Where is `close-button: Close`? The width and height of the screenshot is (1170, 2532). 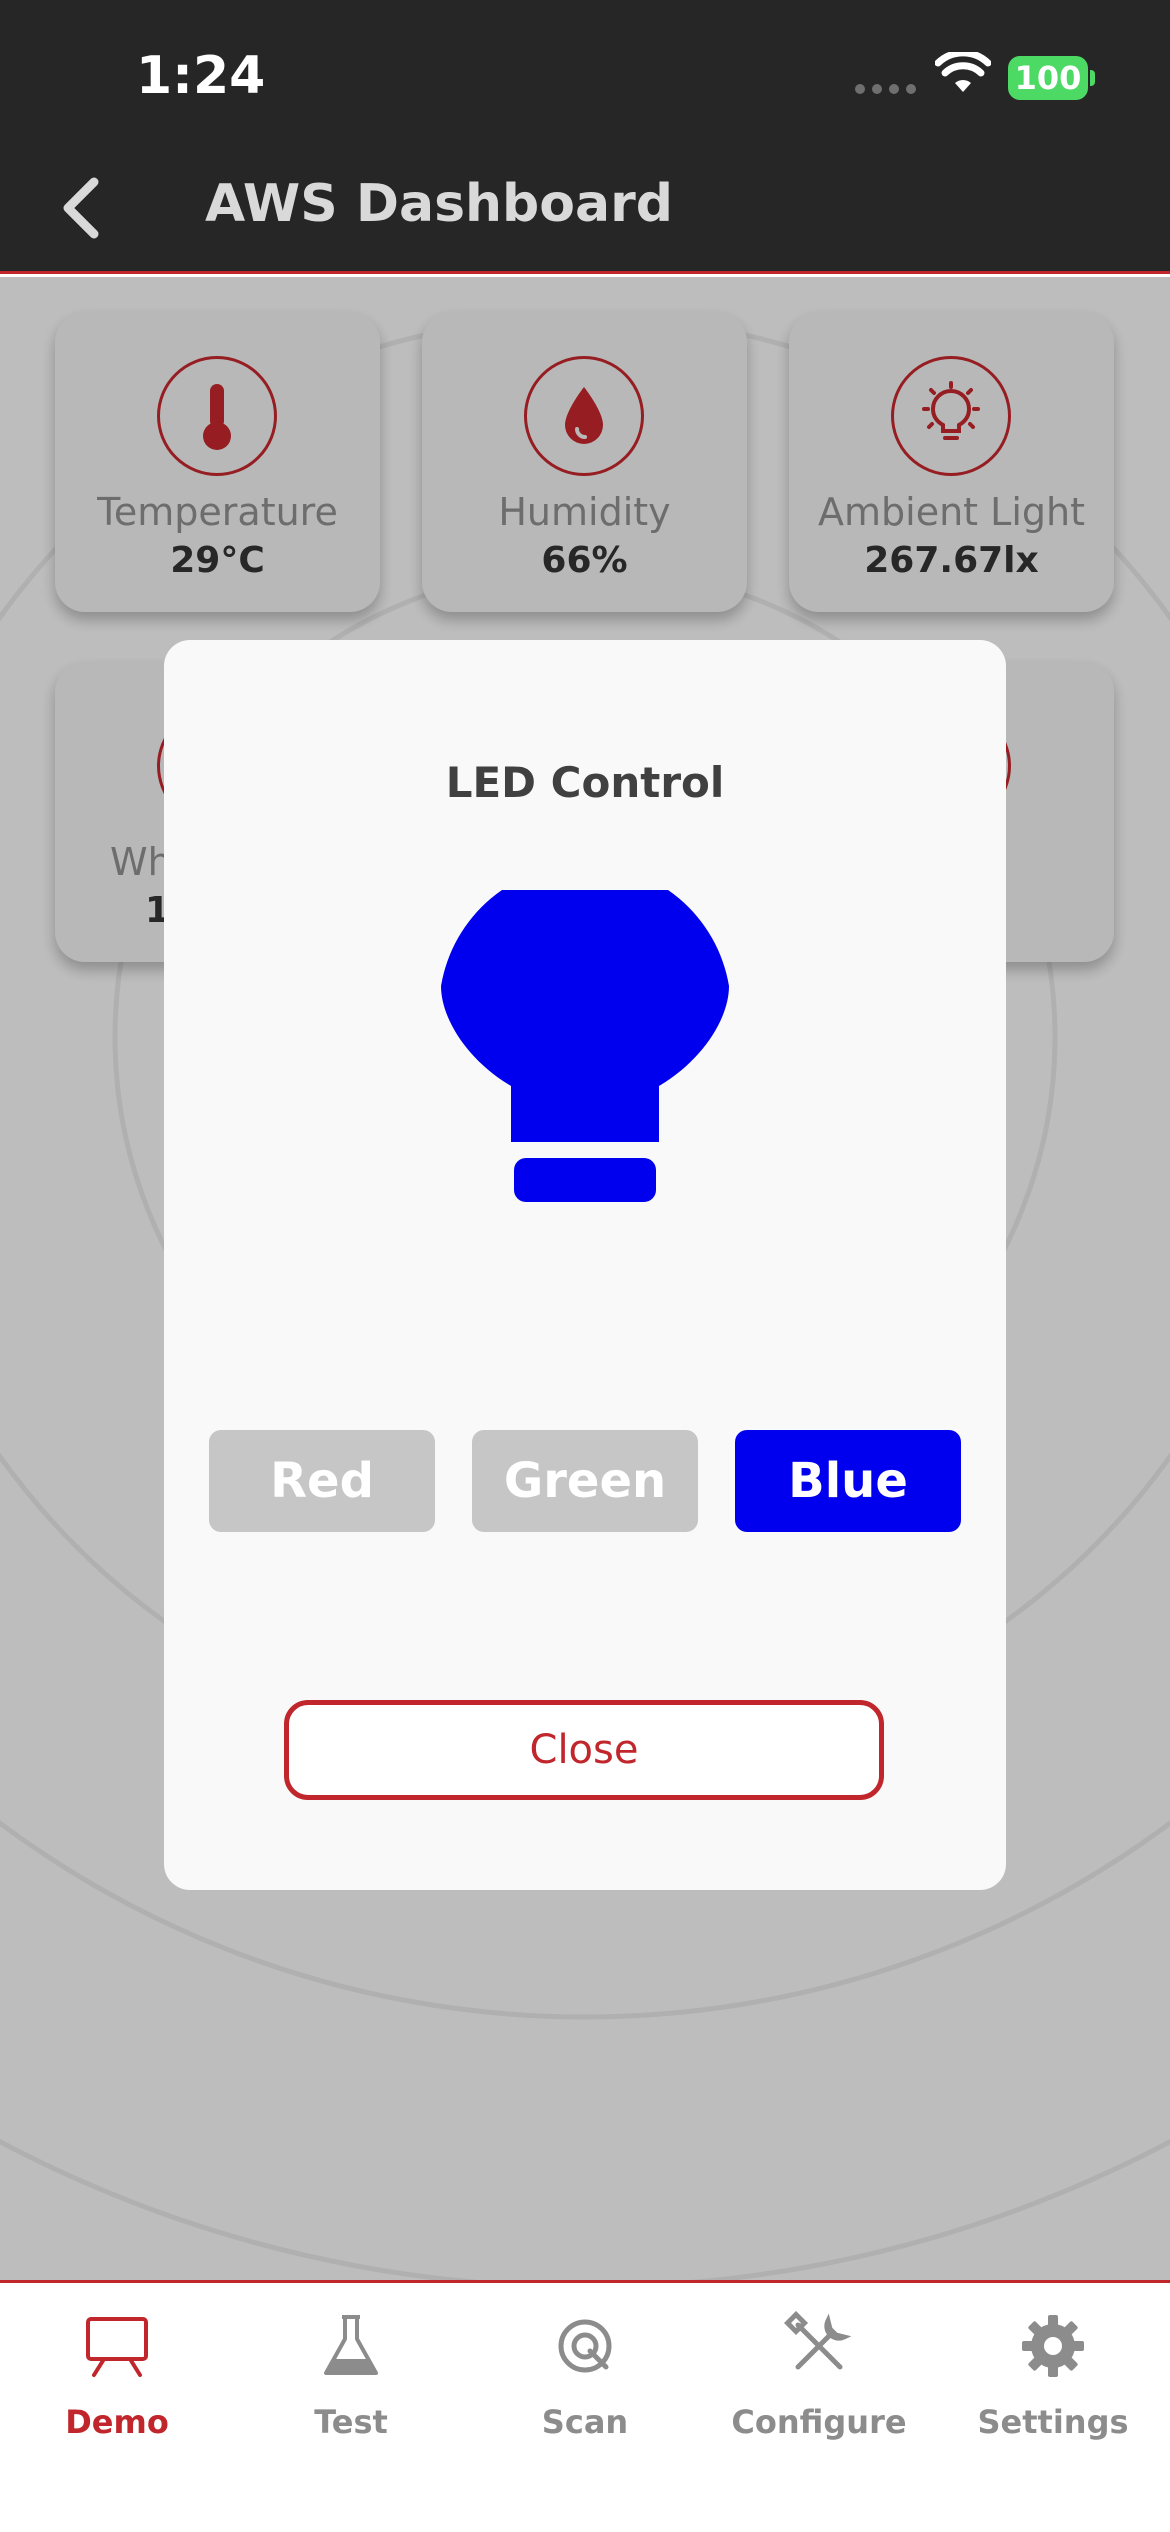 close-button: Close is located at coordinates (584, 1750).